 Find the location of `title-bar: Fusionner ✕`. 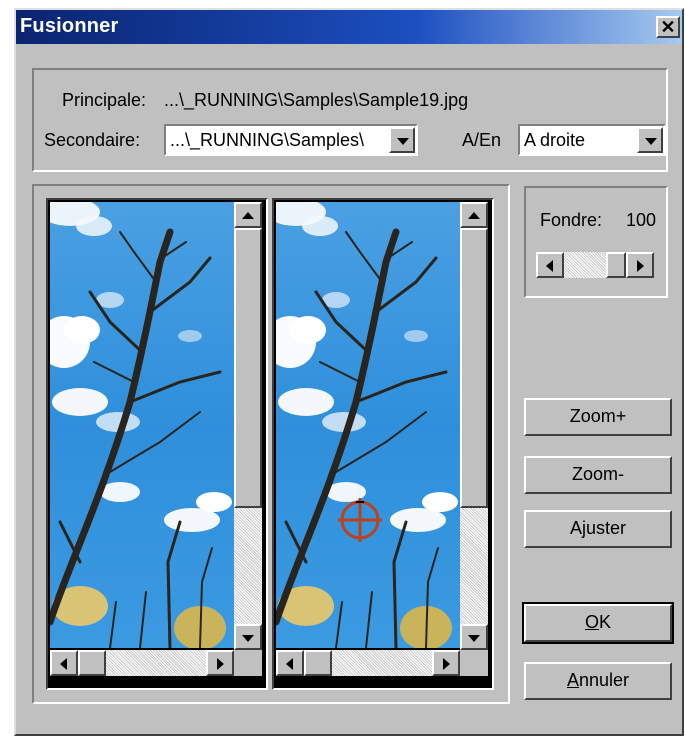

title-bar: Fusionner ✕ is located at coordinates (349, 27).